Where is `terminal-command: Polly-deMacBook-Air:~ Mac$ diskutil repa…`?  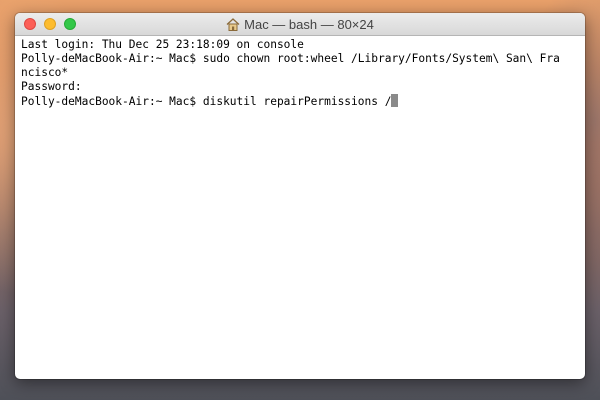
terminal-command: Polly-deMacBook-Air:~ Mac$ diskutil repa… is located at coordinates (206, 101).